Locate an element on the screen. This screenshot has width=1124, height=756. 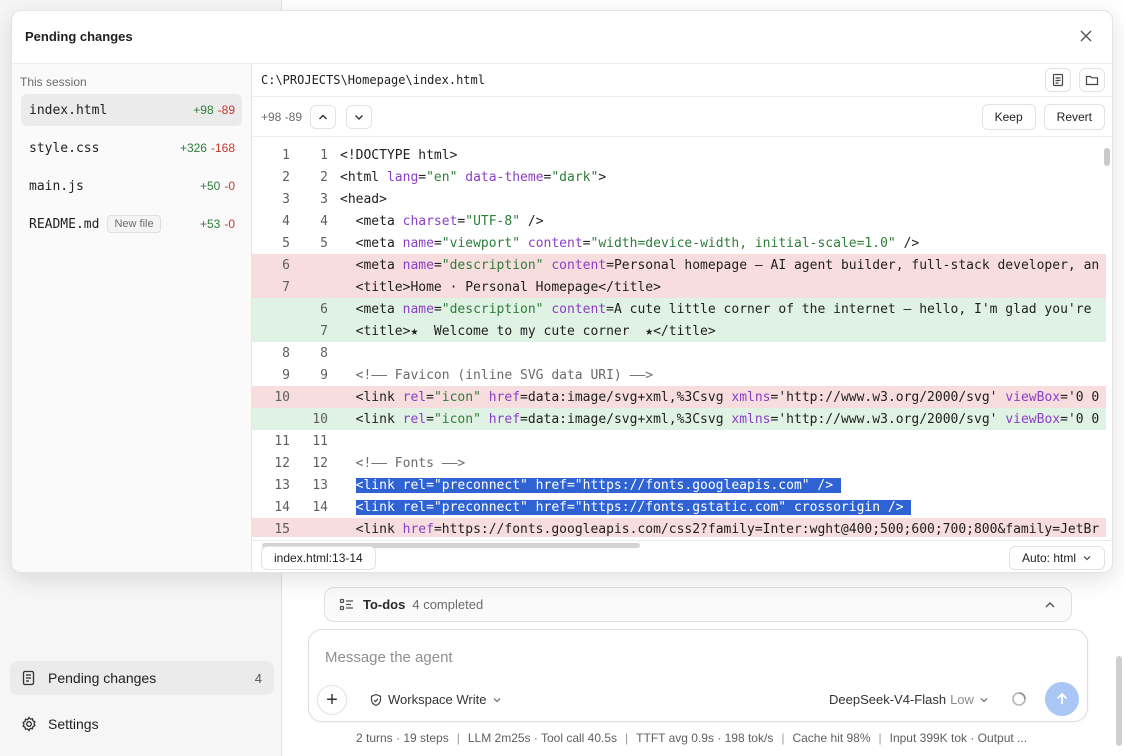
folder-icon is located at coordinates (1092, 80).